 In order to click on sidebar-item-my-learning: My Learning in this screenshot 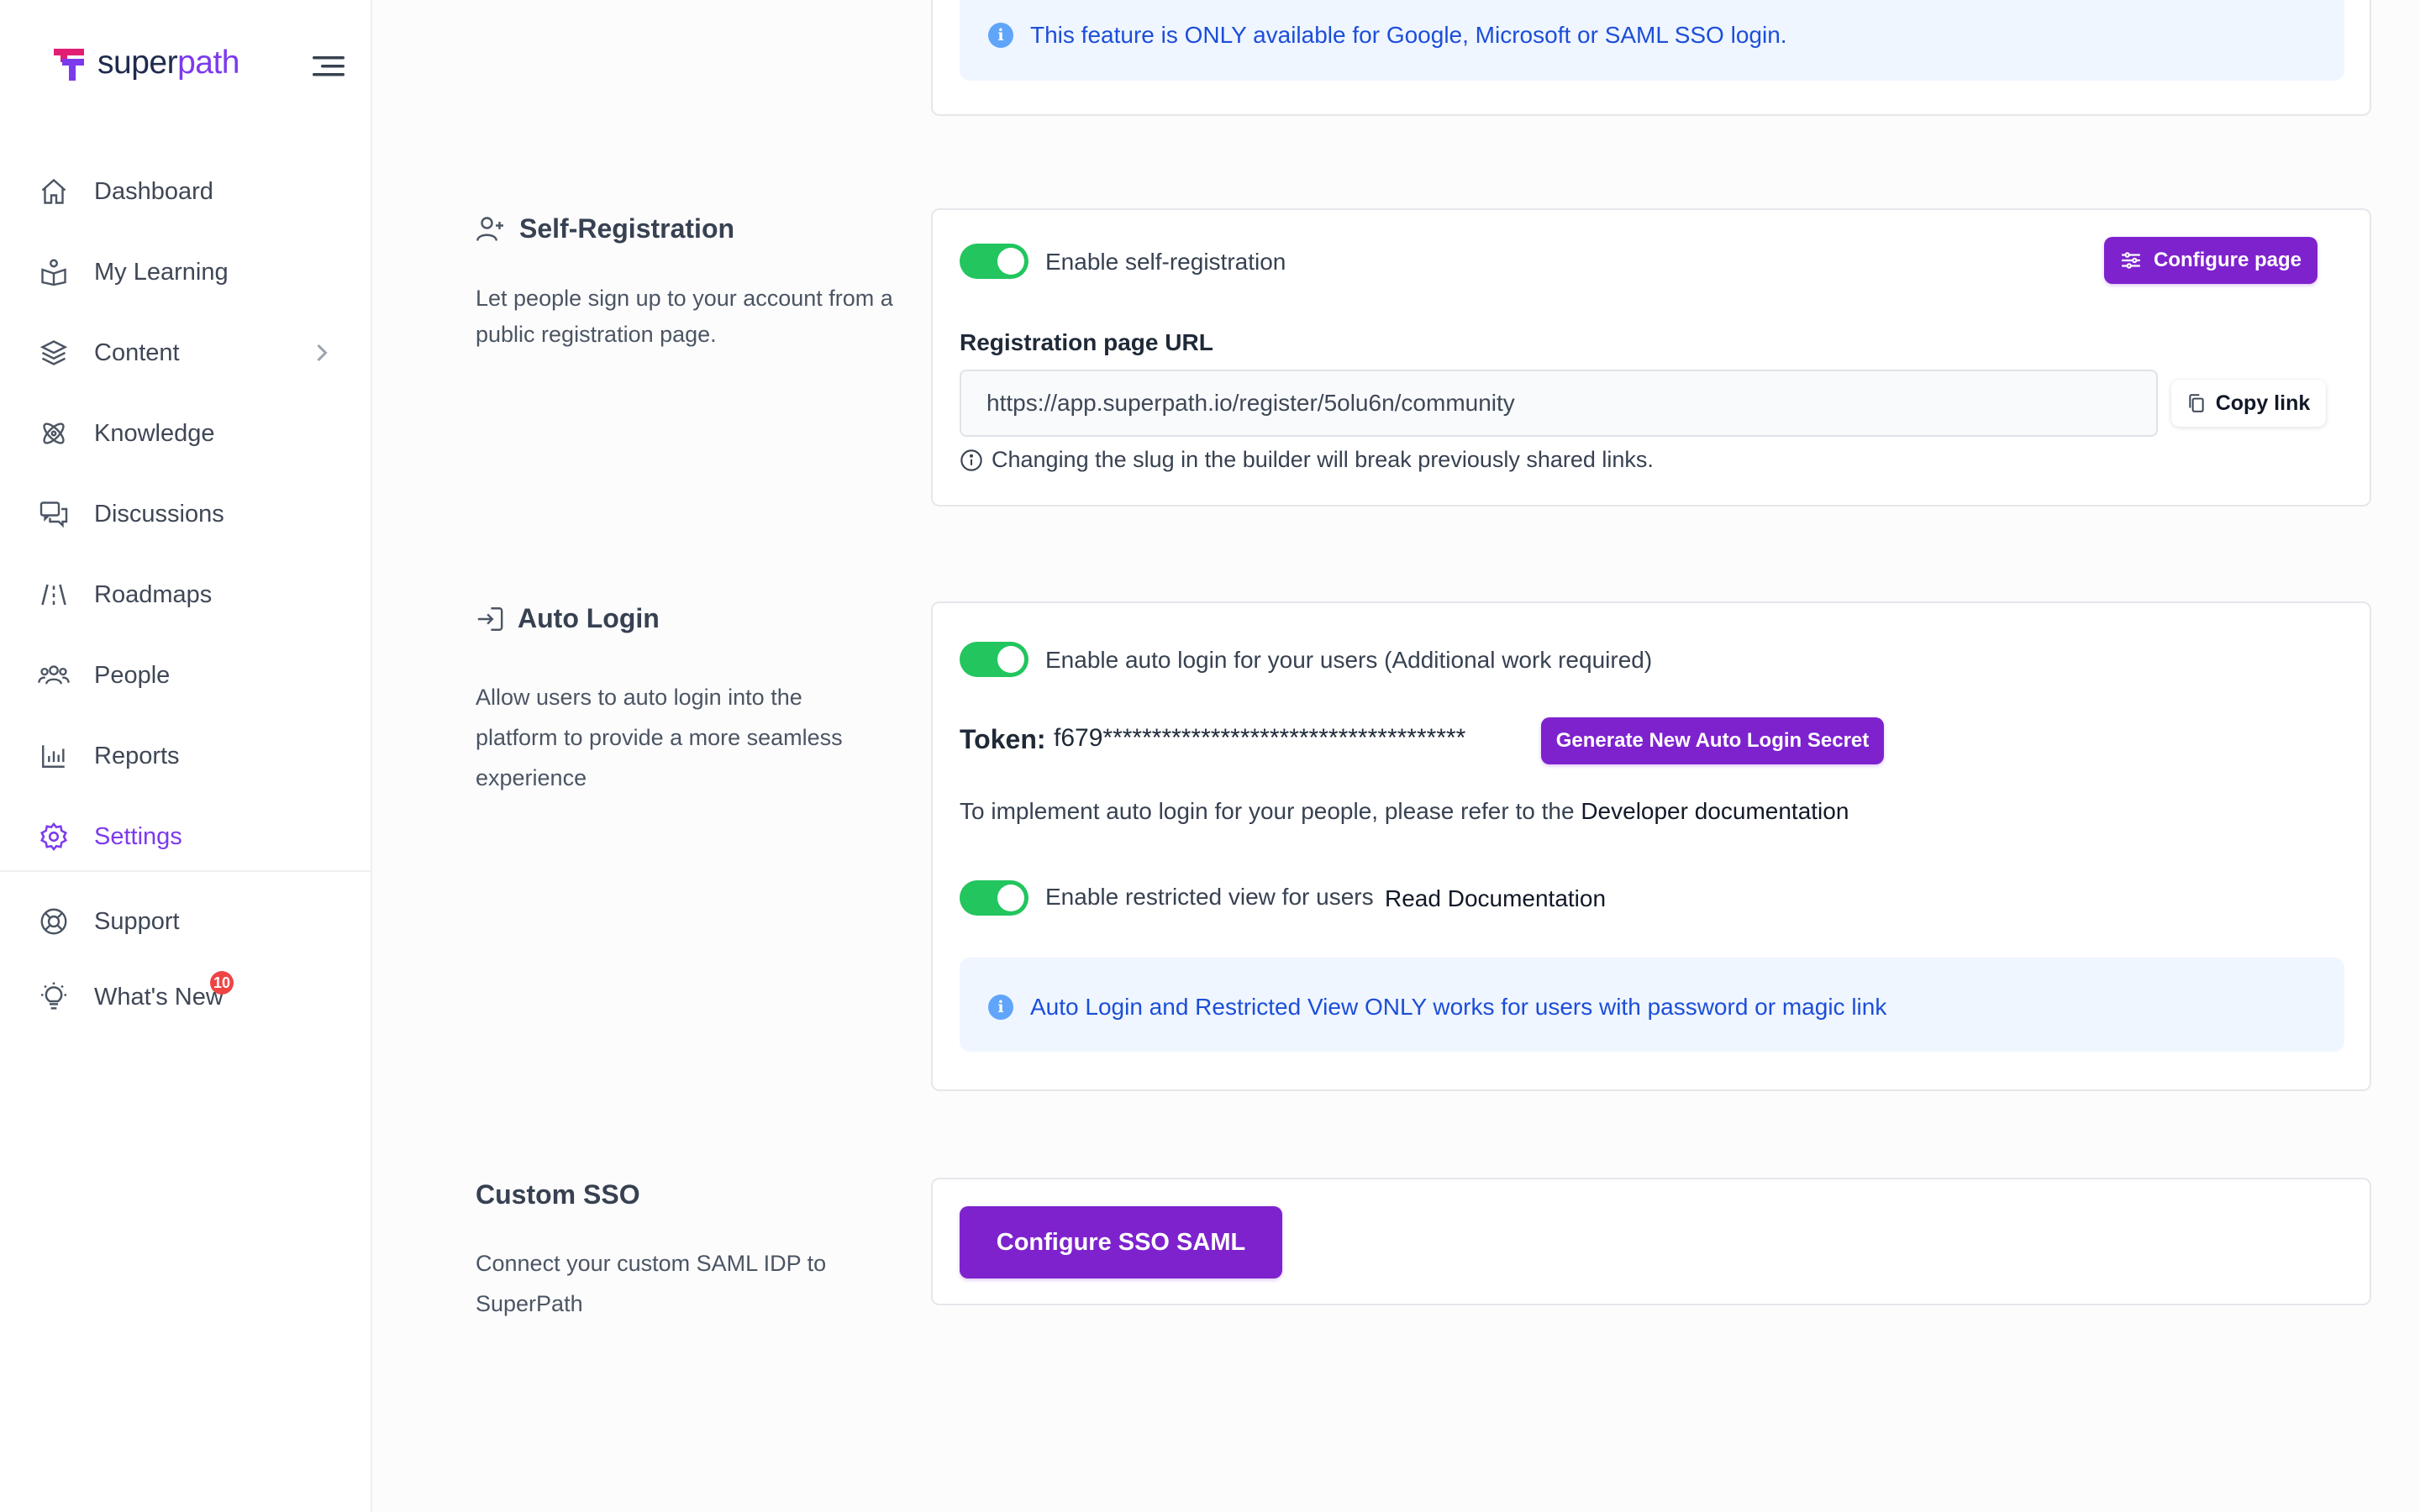, I will do `click(196, 272)`.